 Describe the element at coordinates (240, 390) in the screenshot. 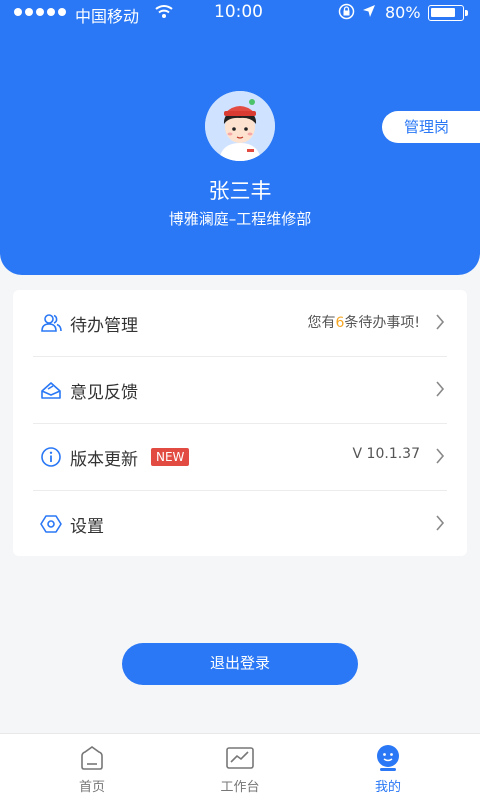

I see `menu-item-feedback: 意见反馈` at that location.